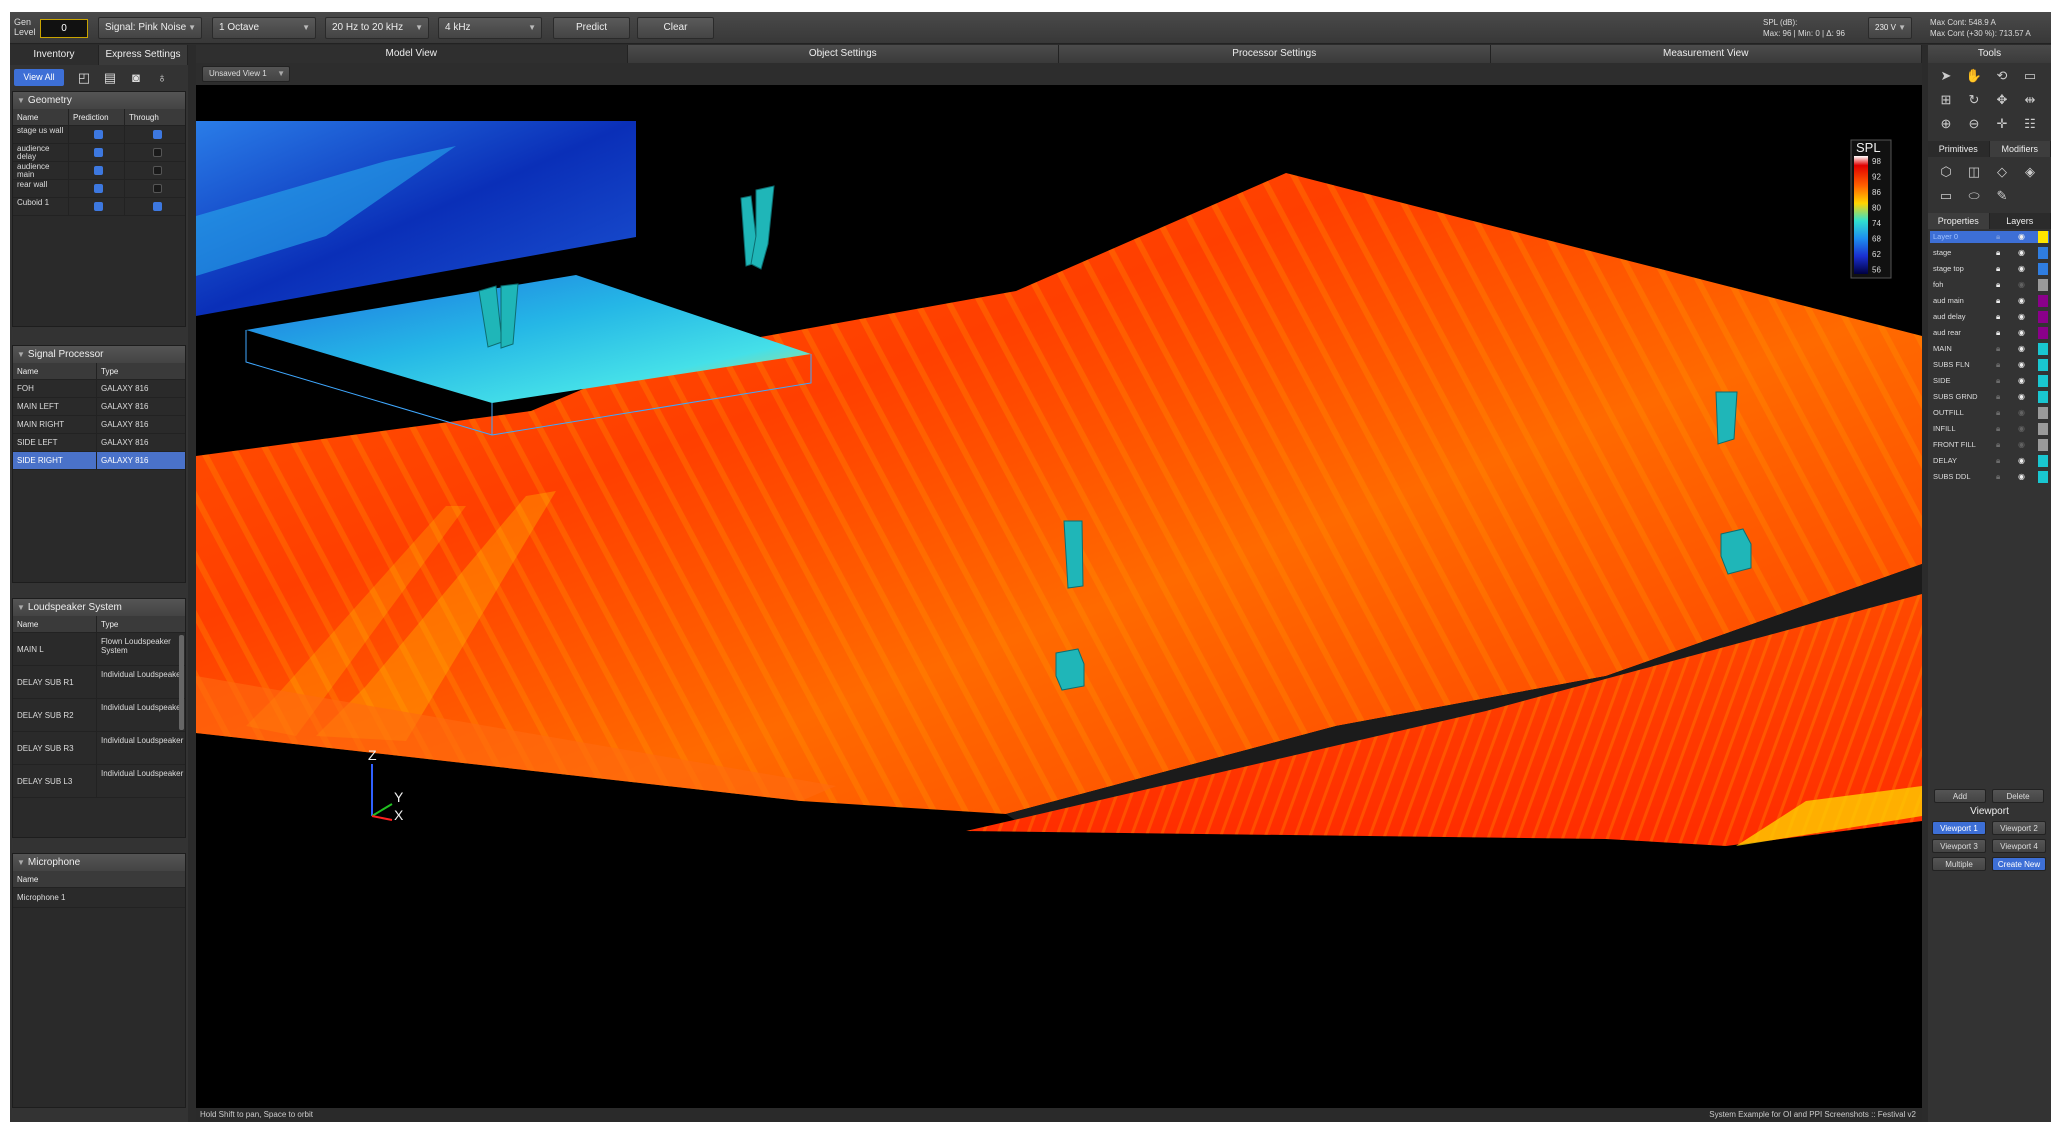 The image size is (2061, 1133). Describe the element at coordinates (99, 607) in the screenshot. I see `loudspeaker-header: ▼ Loudspeaker System` at that location.